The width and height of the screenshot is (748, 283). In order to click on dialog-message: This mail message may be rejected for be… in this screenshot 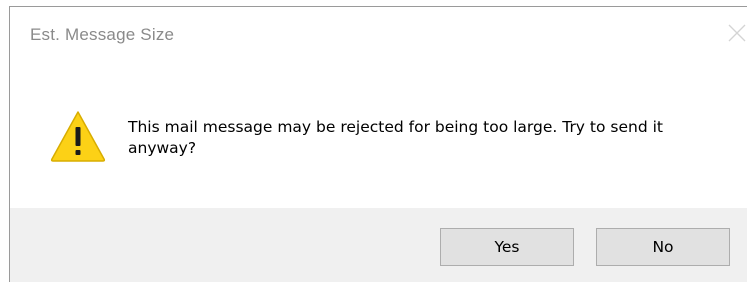, I will do `click(395, 137)`.